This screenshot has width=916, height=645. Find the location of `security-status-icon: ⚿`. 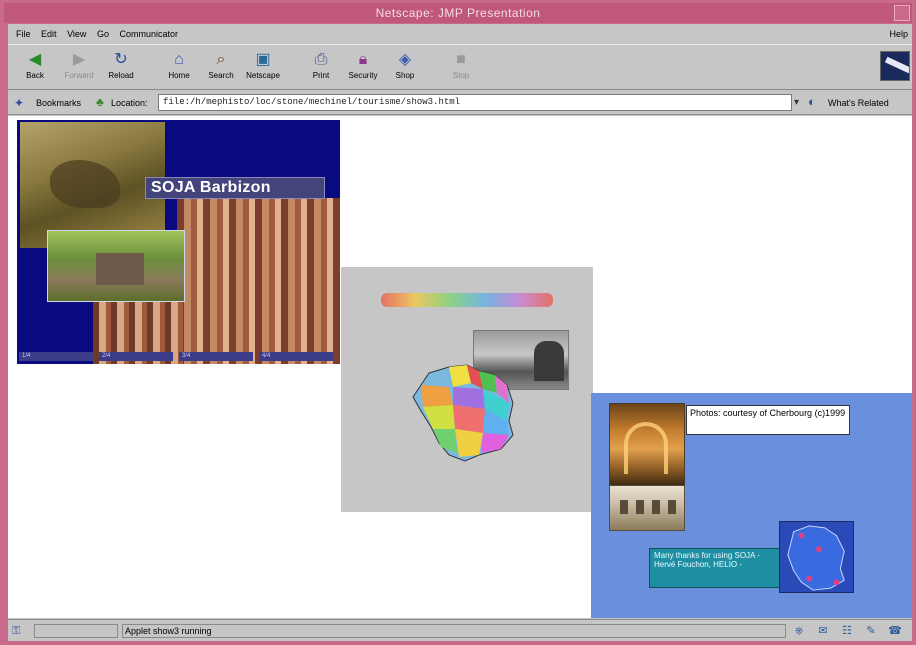

security-status-icon: ⚿ is located at coordinates (20, 631).